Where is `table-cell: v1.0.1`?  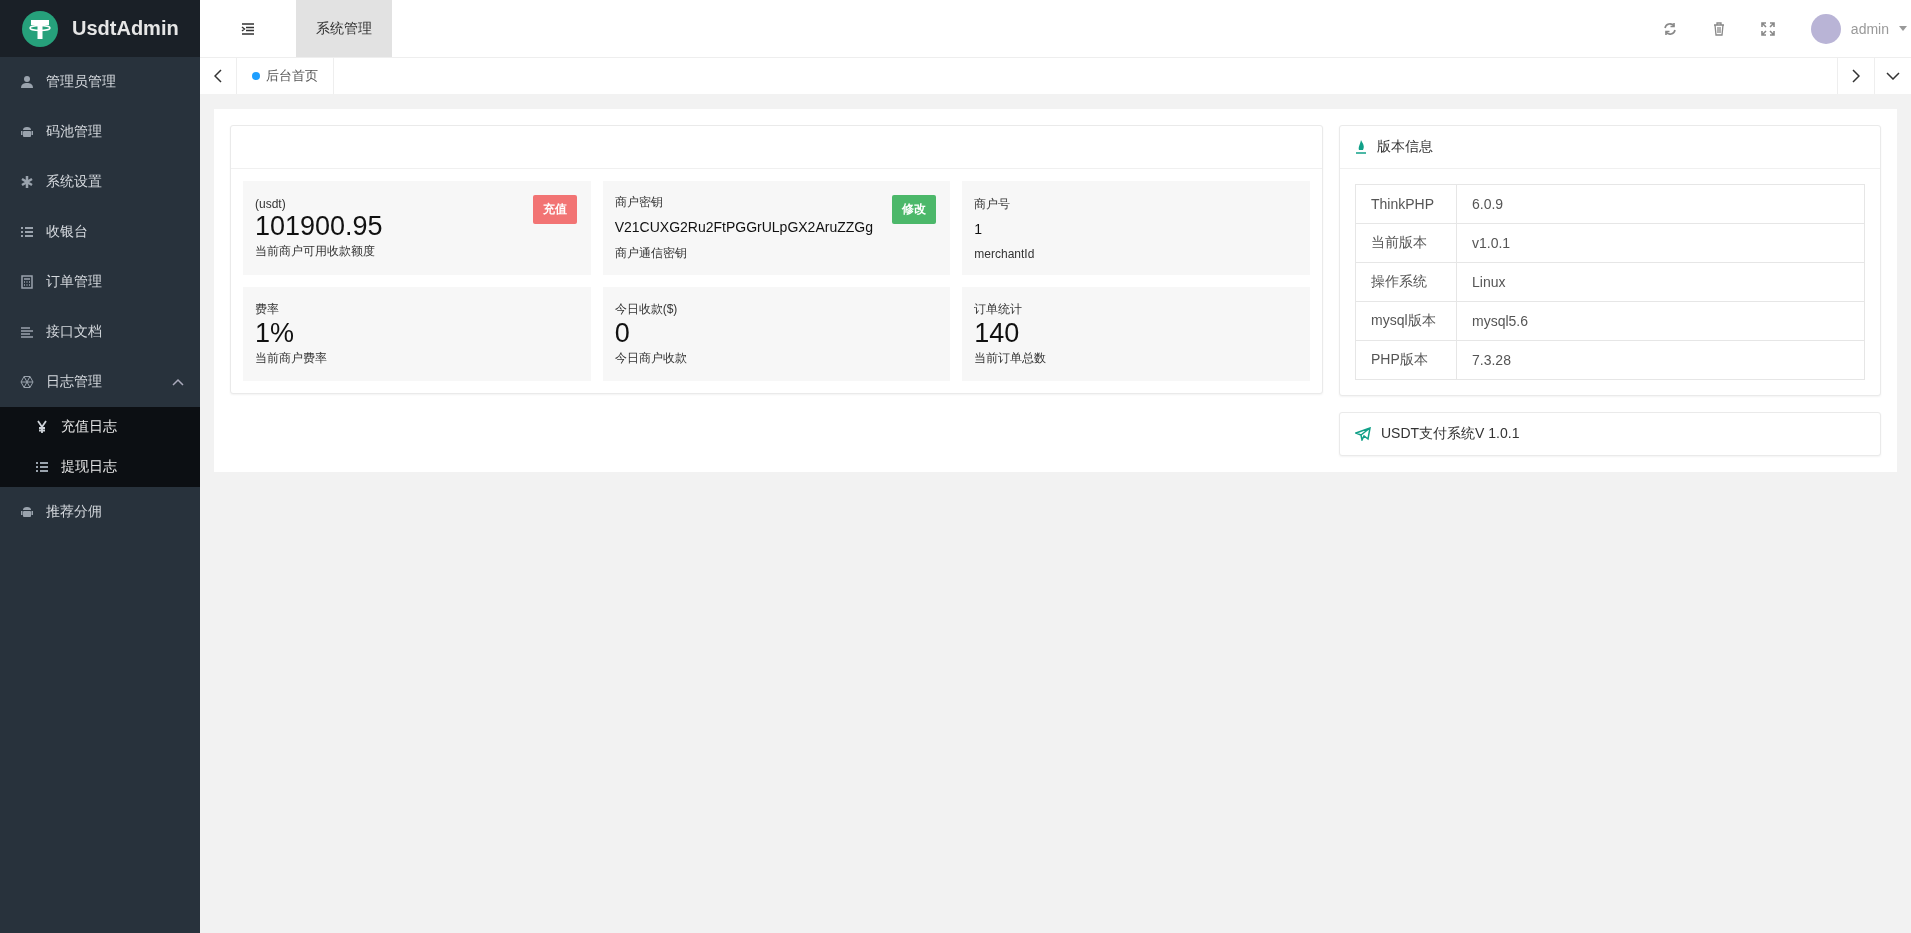 table-cell: v1.0.1 is located at coordinates (1660, 243).